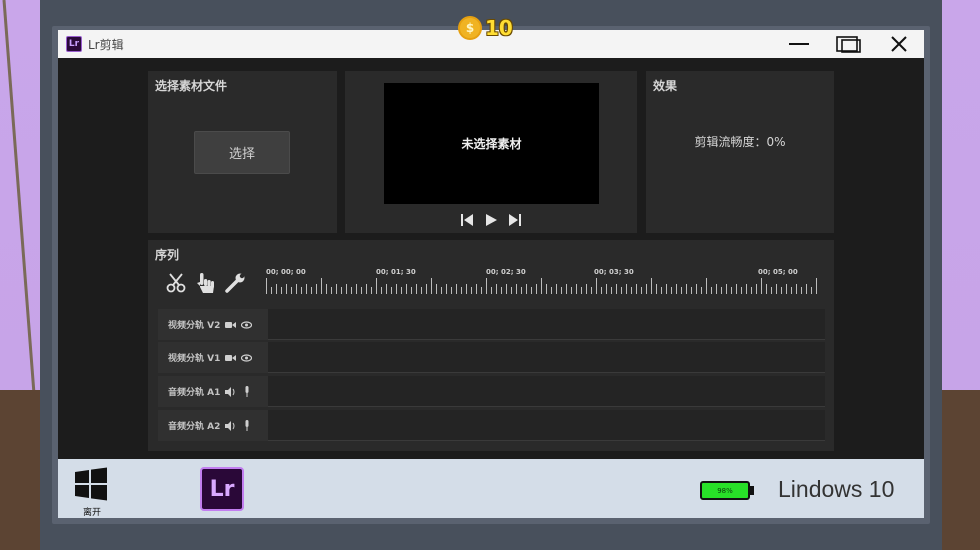 The height and width of the screenshot is (550, 980). What do you see at coordinates (235, 283) in the screenshot?
I see `wrench-tool-button` at bounding box center [235, 283].